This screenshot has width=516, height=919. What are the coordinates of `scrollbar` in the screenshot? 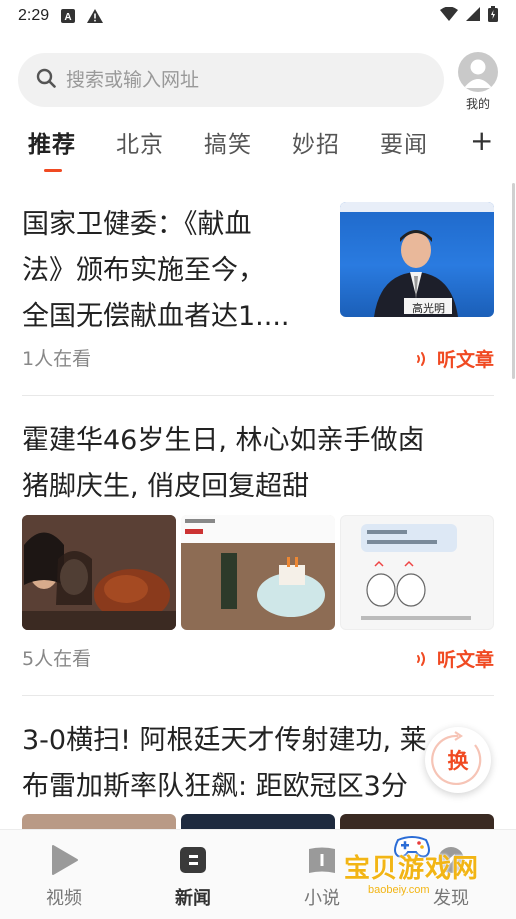 It's located at (513, 281).